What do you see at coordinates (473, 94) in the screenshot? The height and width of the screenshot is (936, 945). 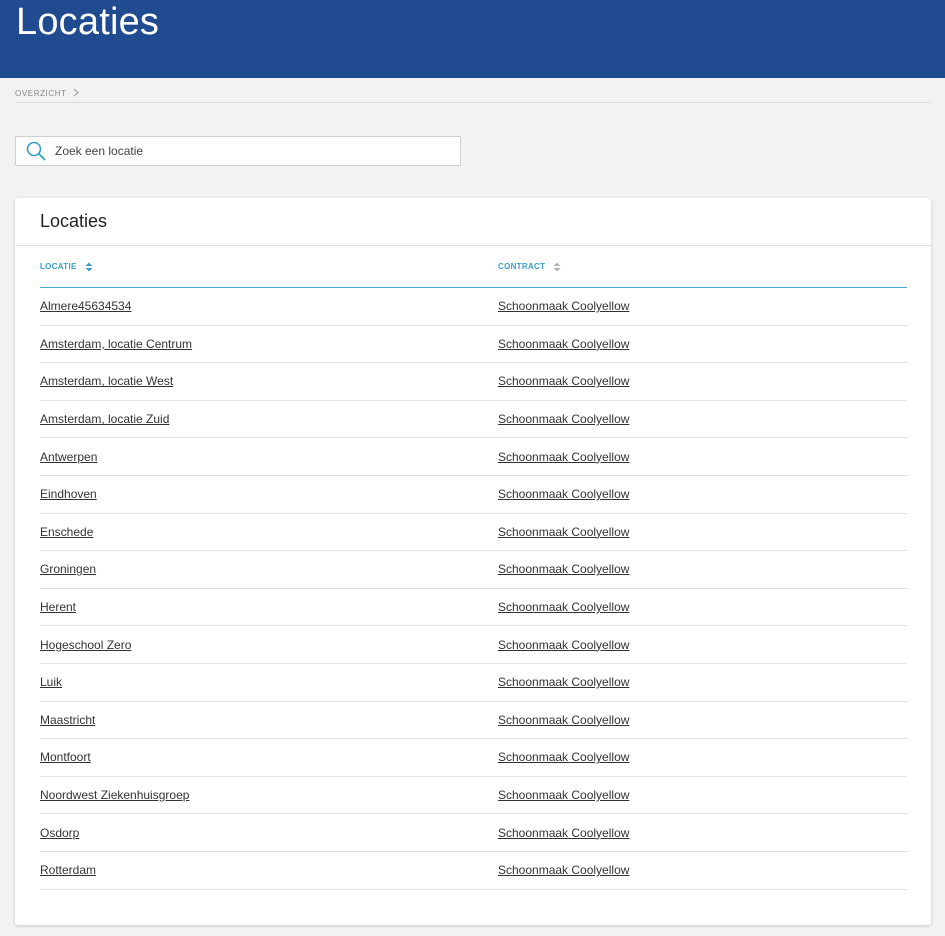 I see `breadcrumb: OVERZICHT` at bounding box center [473, 94].